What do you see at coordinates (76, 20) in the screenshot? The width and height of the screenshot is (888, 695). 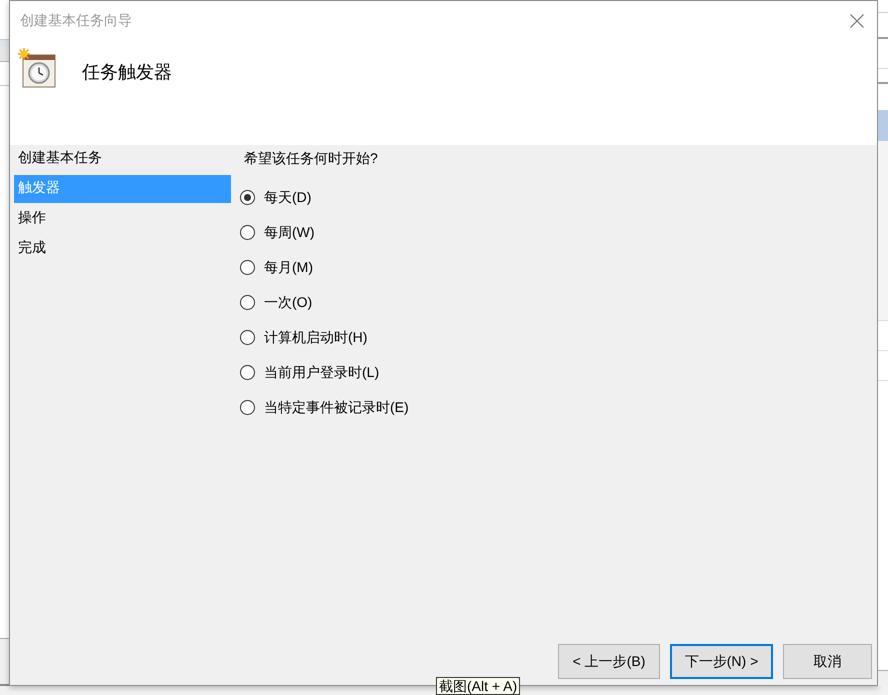 I see `window-title: 创建基本任务向导` at bounding box center [76, 20].